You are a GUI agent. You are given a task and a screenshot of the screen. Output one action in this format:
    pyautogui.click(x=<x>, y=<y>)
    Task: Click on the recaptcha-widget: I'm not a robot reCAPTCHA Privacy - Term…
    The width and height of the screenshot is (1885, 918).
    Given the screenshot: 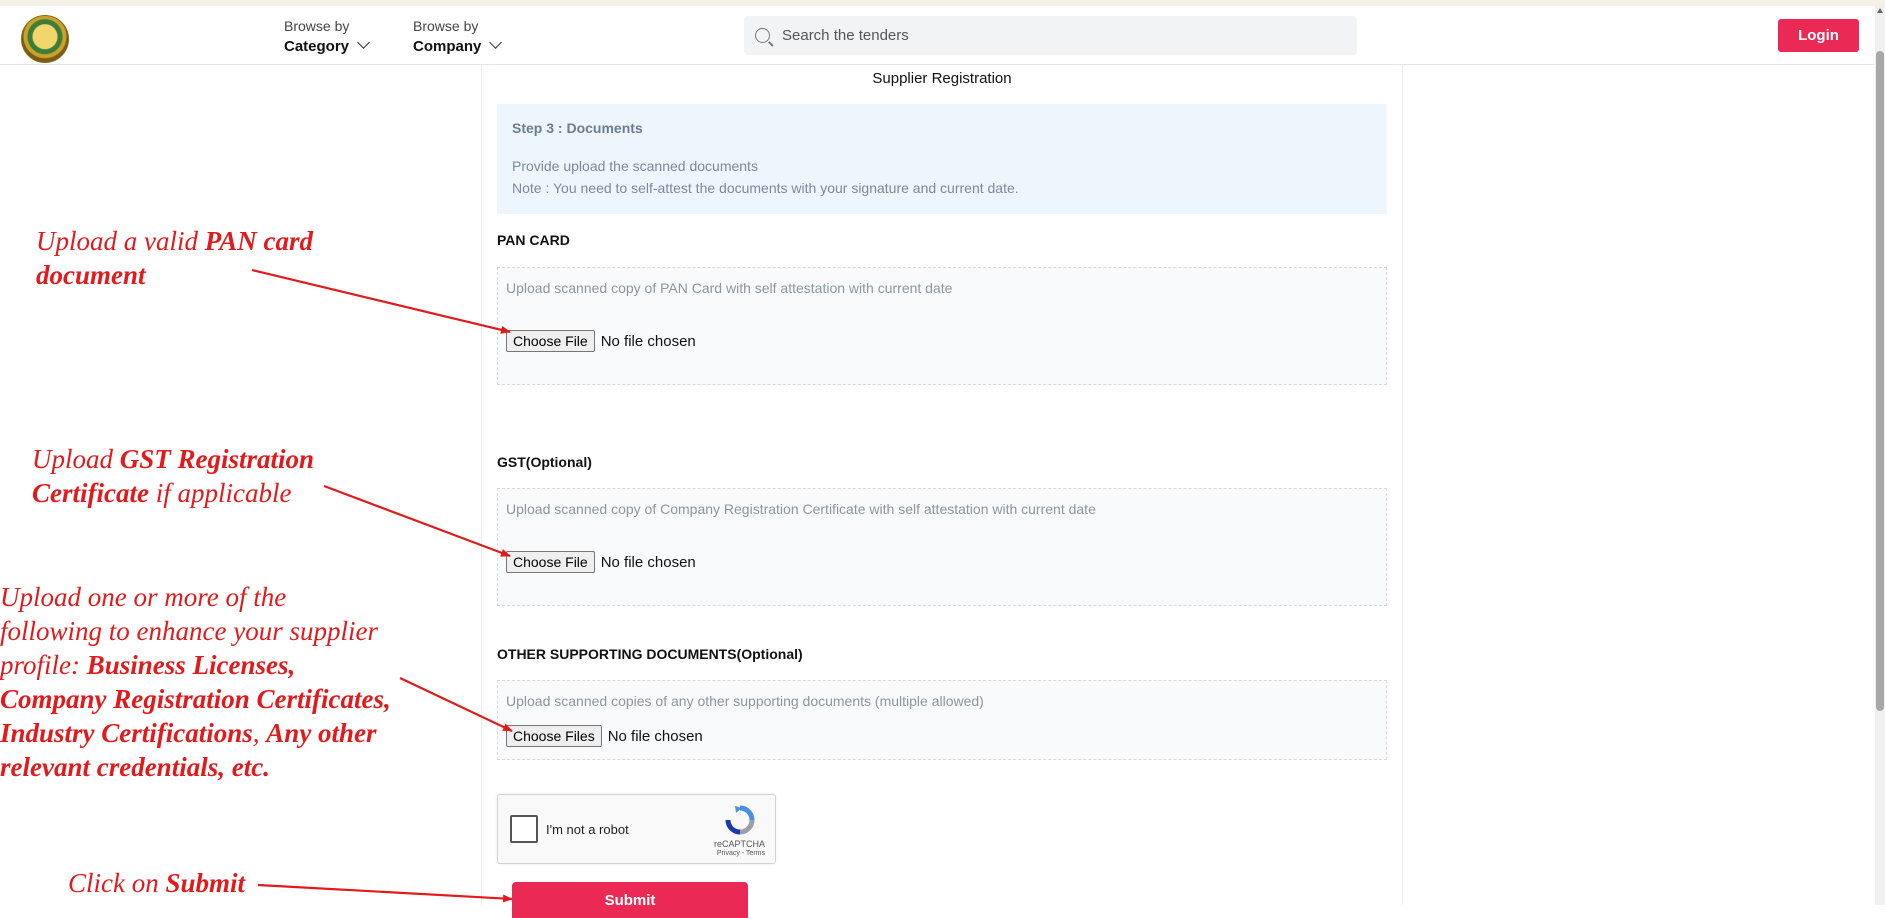 What is the action you would take?
    pyautogui.click(x=636, y=829)
    